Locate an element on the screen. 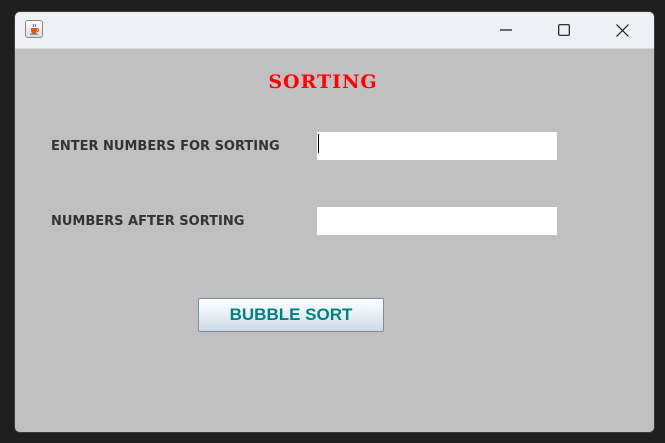  java-cup-icon is located at coordinates (34, 29).